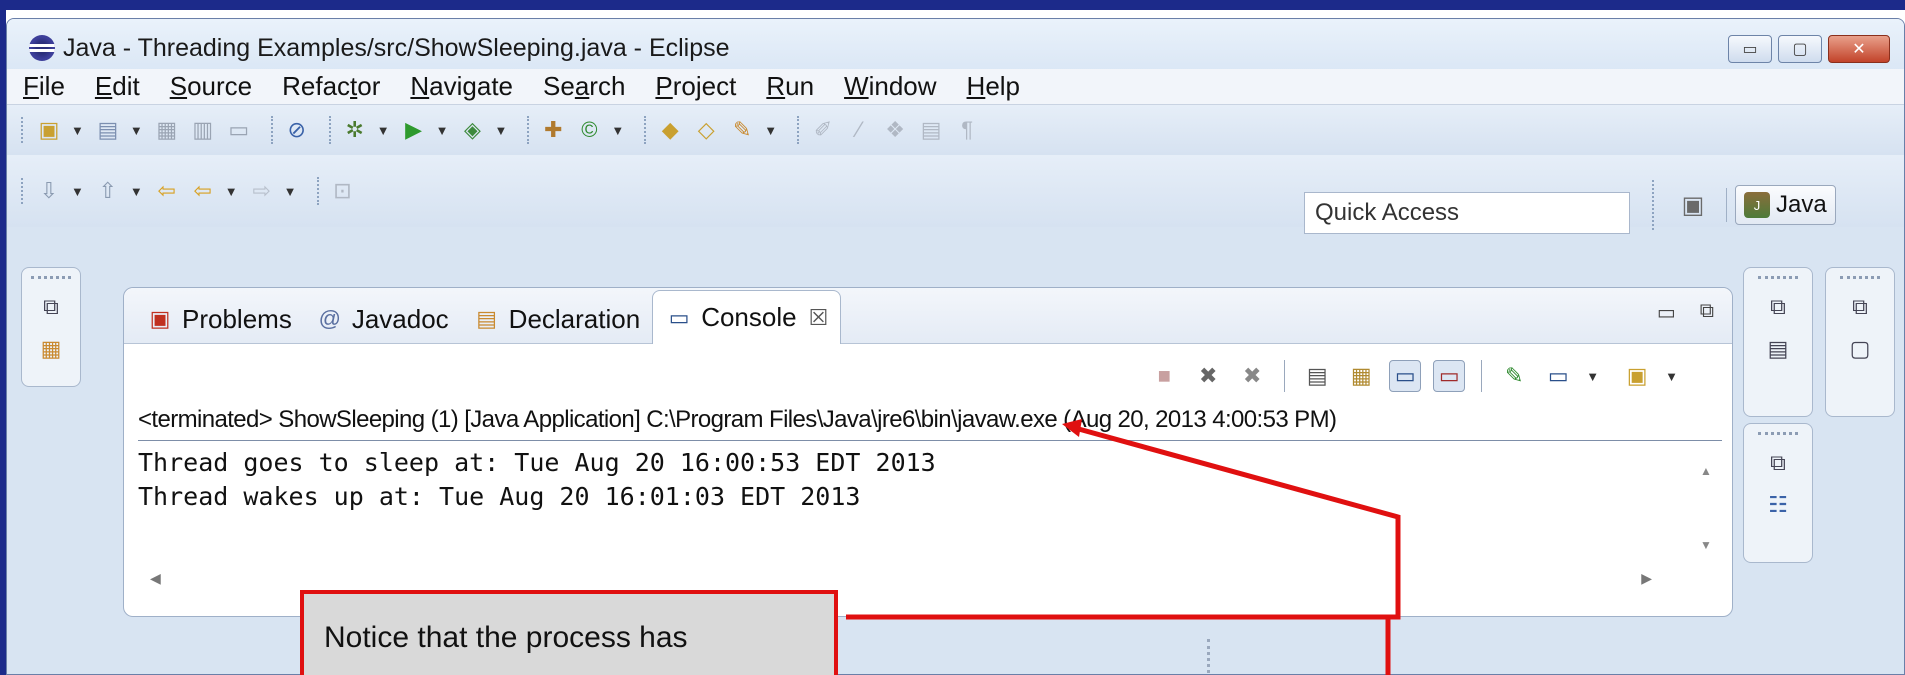  What do you see at coordinates (51, 349) in the screenshot?
I see `hierarchy-icon: ▦` at bounding box center [51, 349].